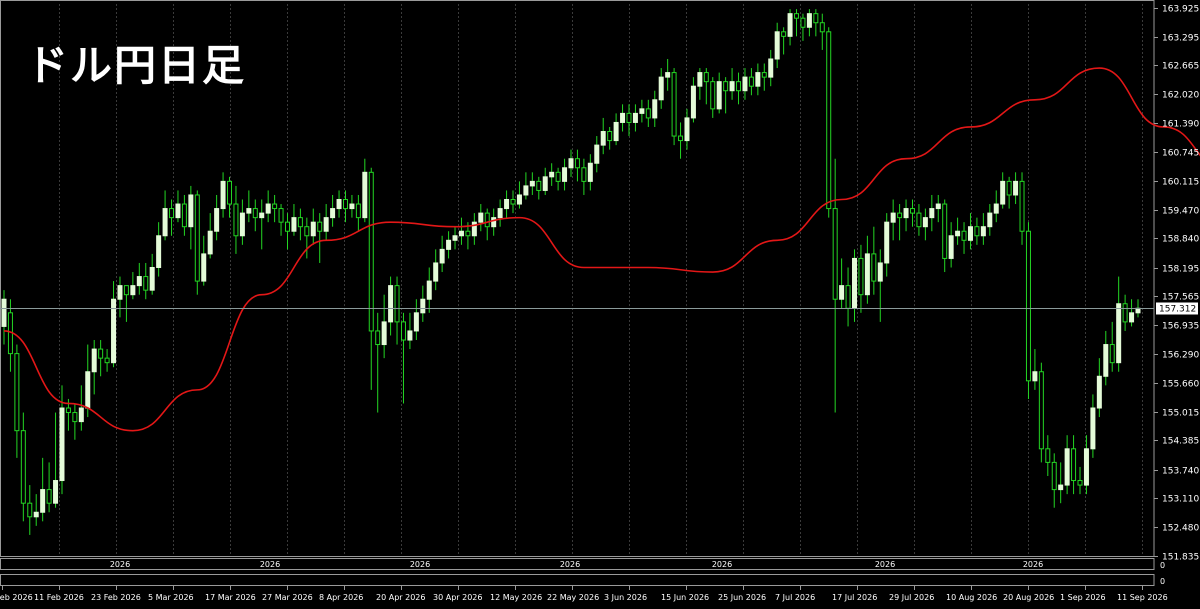  I want to click on y-tick-label: 156.290, so click(1180, 356).